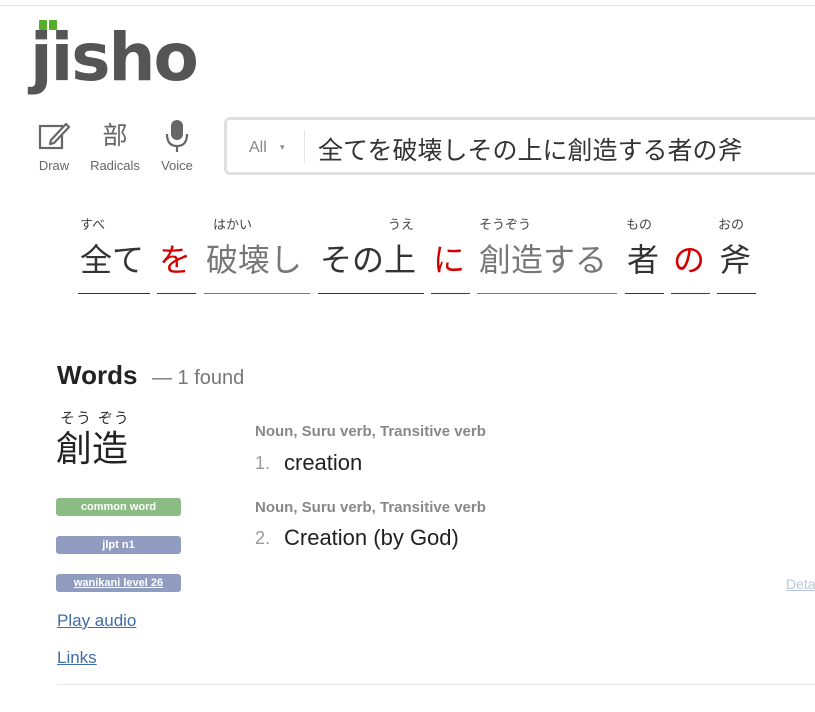  I want to click on words-result-count: — 1 found, so click(198, 378).